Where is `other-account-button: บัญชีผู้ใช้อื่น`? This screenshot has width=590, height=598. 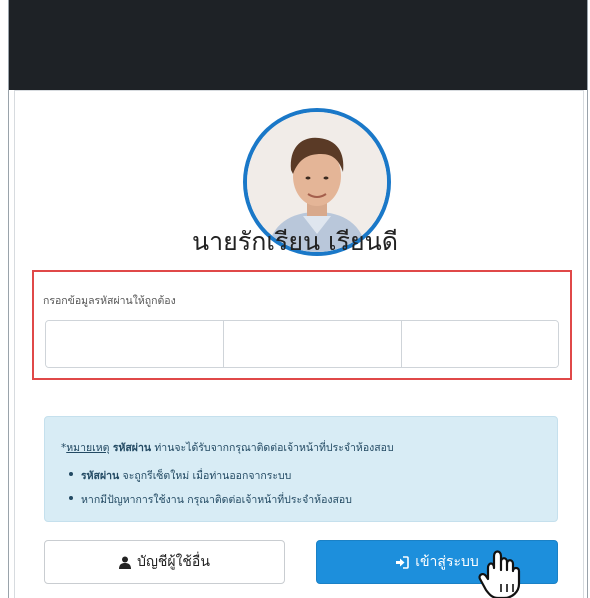 other-account-button: บัญชีผู้ใช้อื่น is located at coordinates (164, 562).